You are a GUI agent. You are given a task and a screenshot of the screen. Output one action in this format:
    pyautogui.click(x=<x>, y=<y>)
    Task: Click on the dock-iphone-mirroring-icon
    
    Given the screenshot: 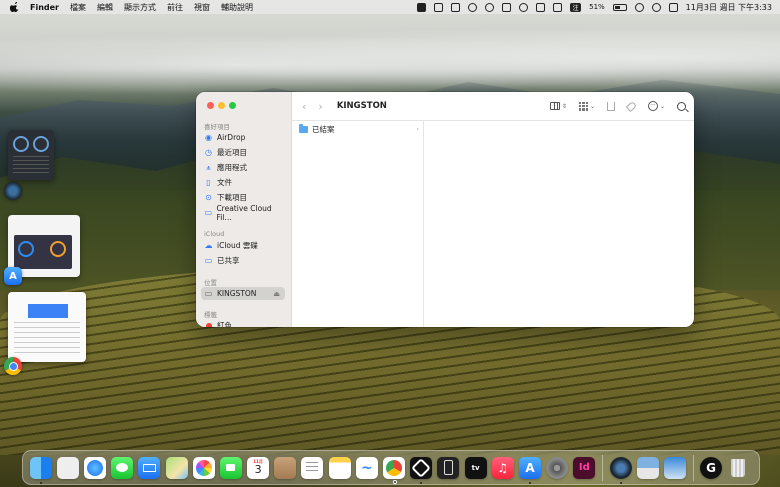 What is the action you would take?
    pyautogui.click(x=448, y=467)
    